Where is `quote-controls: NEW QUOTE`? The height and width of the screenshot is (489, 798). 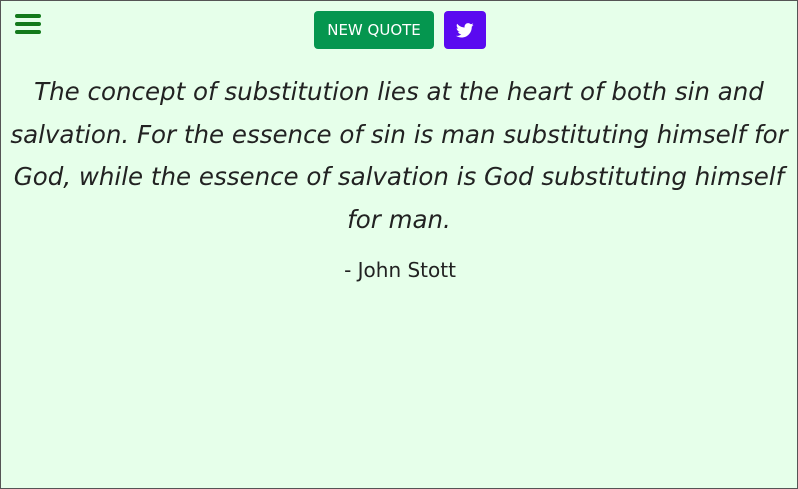
quote-controls: NEW QUOTE is located at coordinates (399, 30).